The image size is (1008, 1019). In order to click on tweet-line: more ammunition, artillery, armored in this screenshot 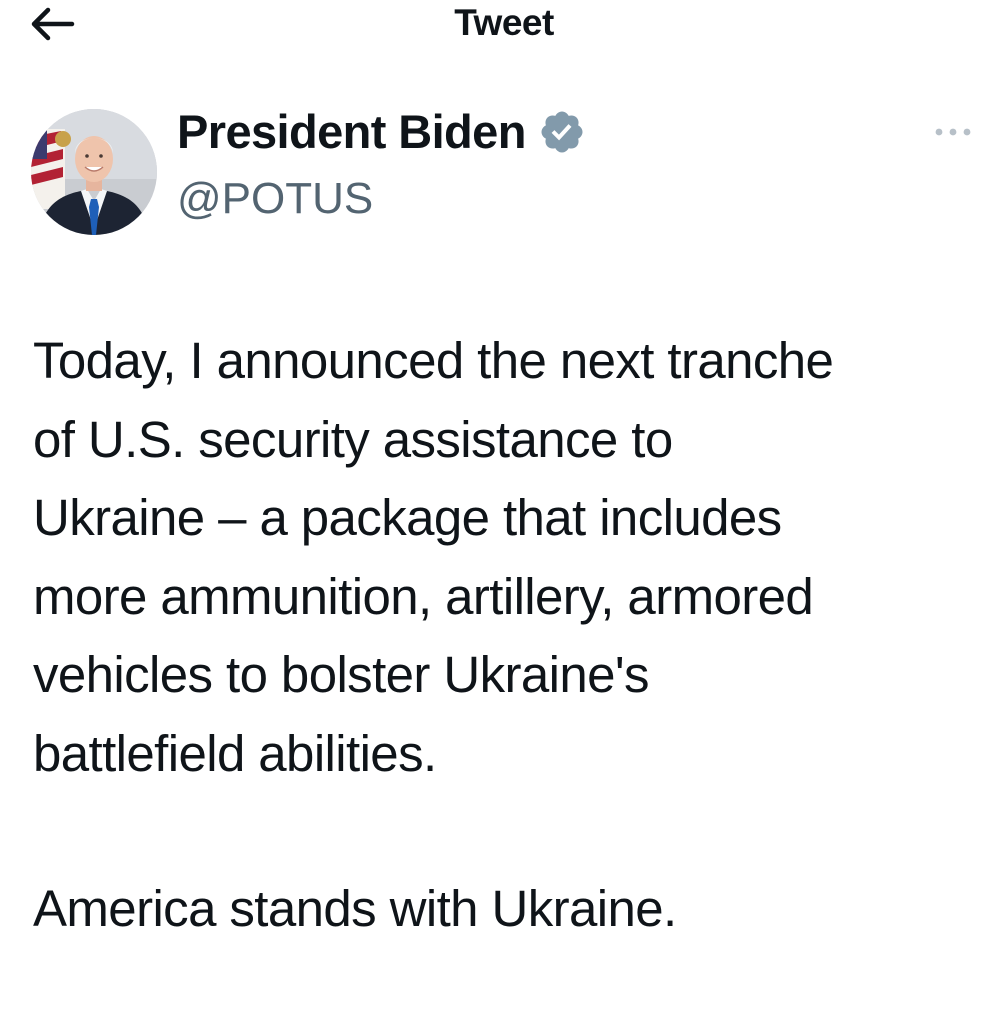, I will do `click(423, 596)`.